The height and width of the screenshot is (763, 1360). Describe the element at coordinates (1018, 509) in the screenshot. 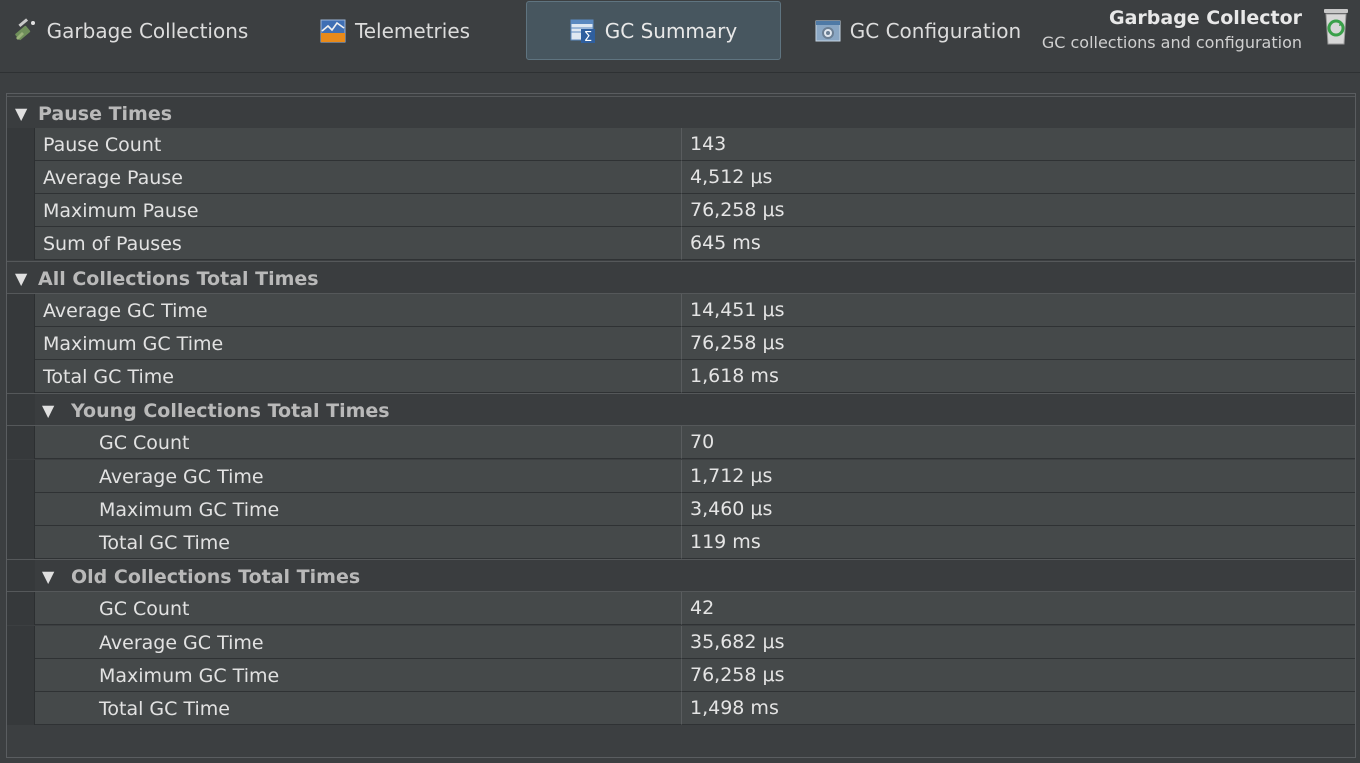

I see `row-value: 3,460 μs` at that location.